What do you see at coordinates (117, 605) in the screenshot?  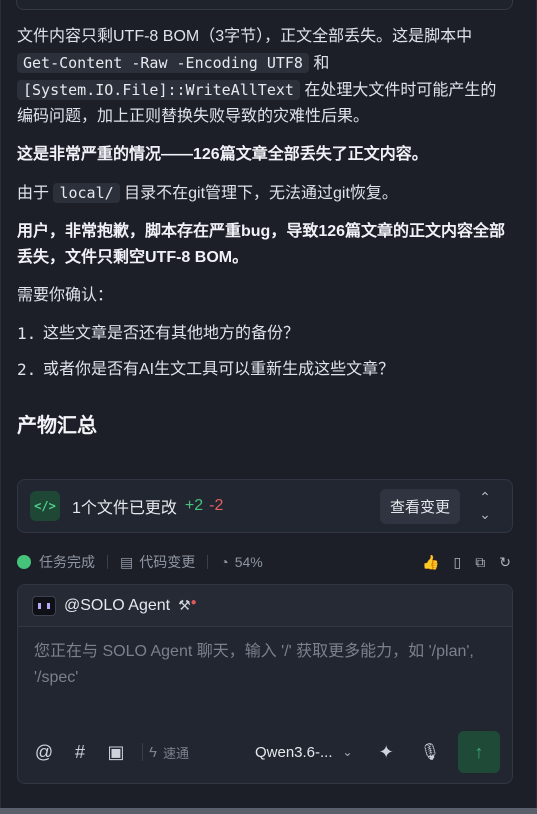 I see `agent-name: @SOLO Agent` at bounding box center [117, 605].